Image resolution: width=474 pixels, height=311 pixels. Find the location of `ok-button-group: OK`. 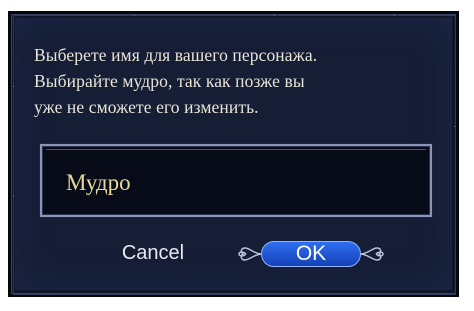

ok-button-group: OK is located at coordinates (311, 254).